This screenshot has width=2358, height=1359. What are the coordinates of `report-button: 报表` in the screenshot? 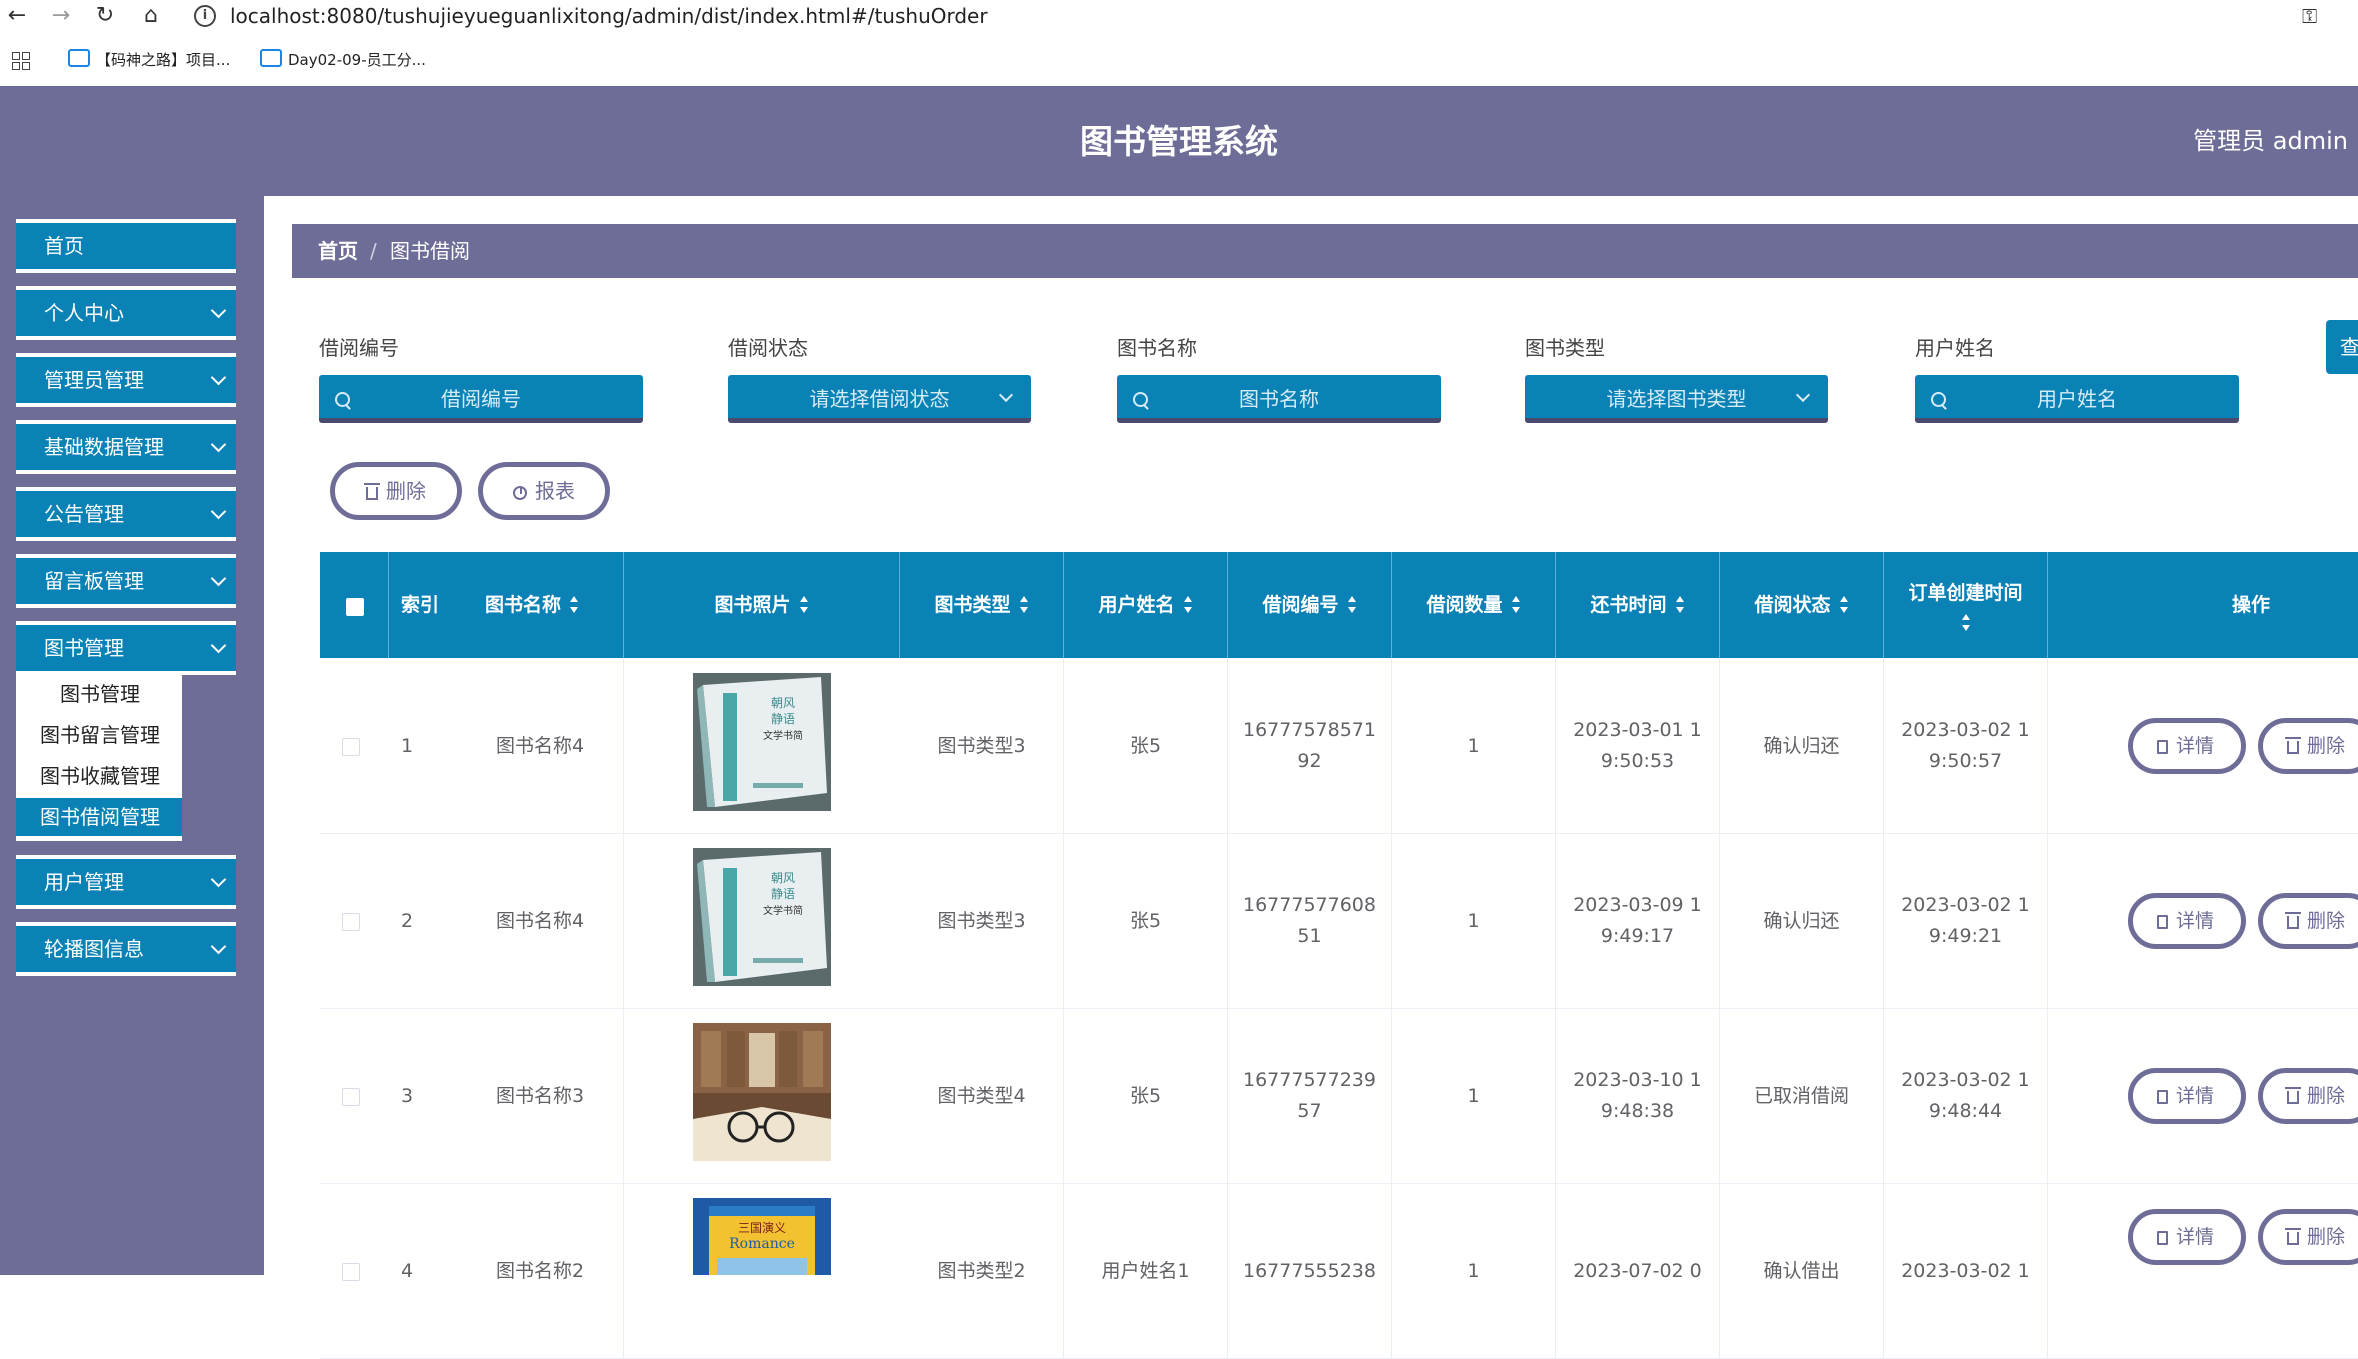 It's located at (544, 491).